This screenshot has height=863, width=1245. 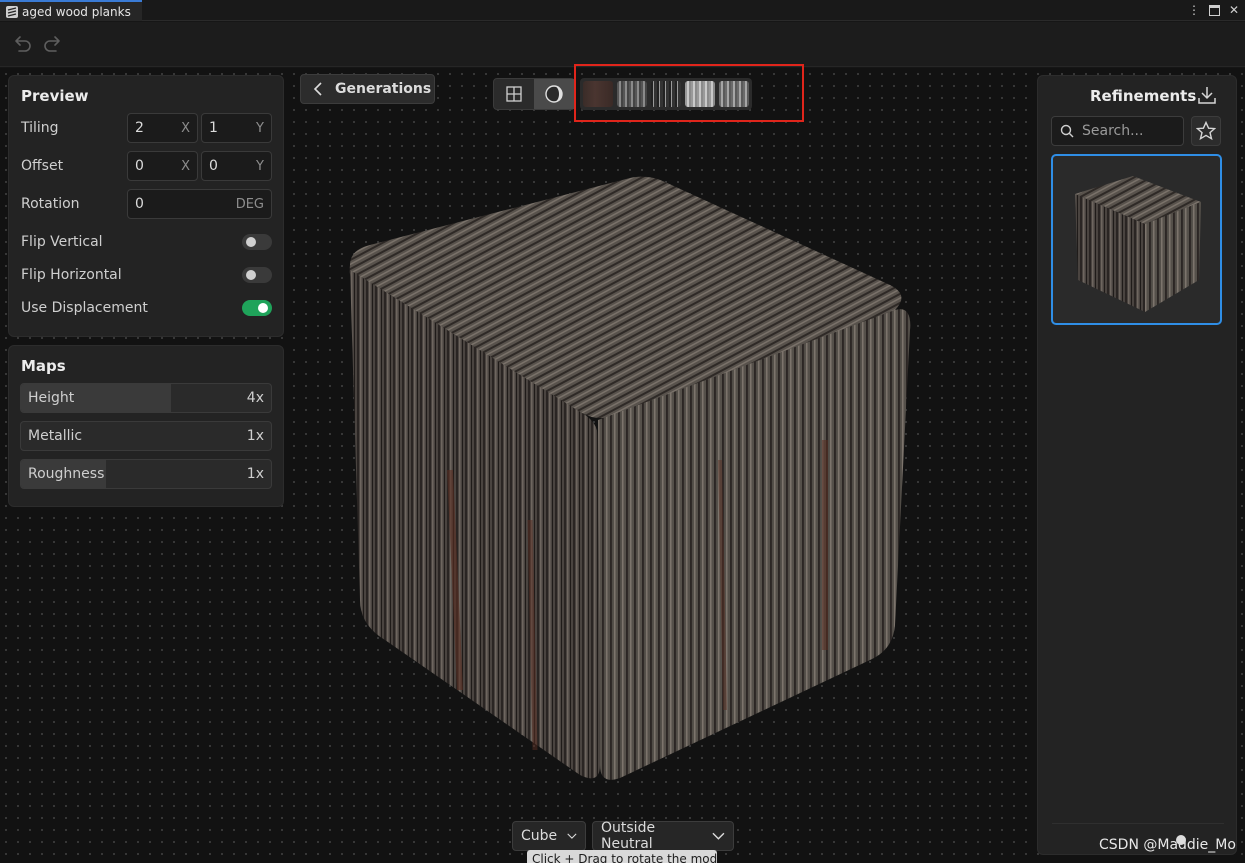 What do you see at coordinates (42, 166) in the screenshot?
I see `offset-label: Offset` at bounding box center [42, 166].